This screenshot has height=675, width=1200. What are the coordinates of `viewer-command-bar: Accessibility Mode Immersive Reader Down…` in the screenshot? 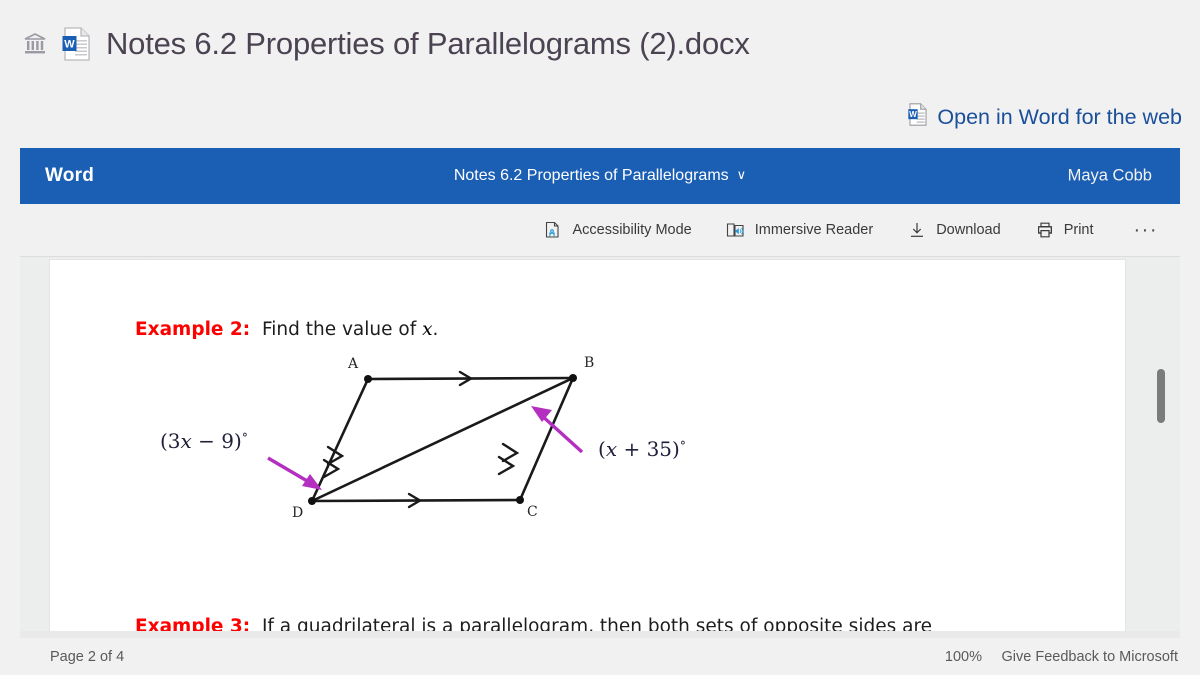 It's located at (600, 230).